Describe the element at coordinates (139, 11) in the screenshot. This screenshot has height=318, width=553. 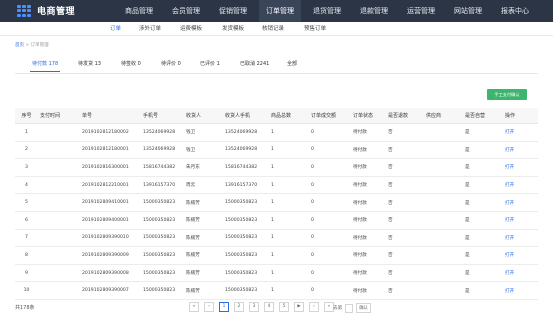
I see `main-nav-item: 商品管理` at that location.